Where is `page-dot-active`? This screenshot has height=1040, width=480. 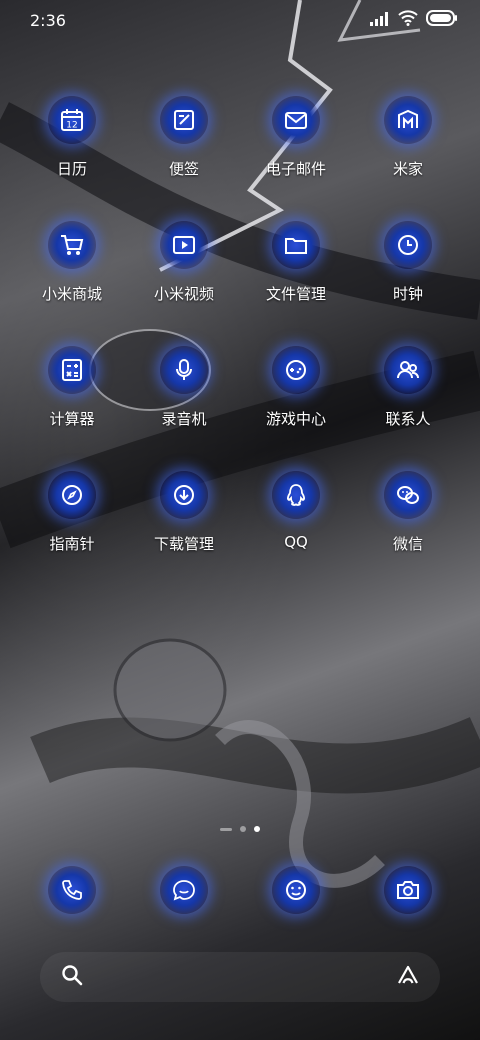
page-dot-active is located at coordinates (257, 829).